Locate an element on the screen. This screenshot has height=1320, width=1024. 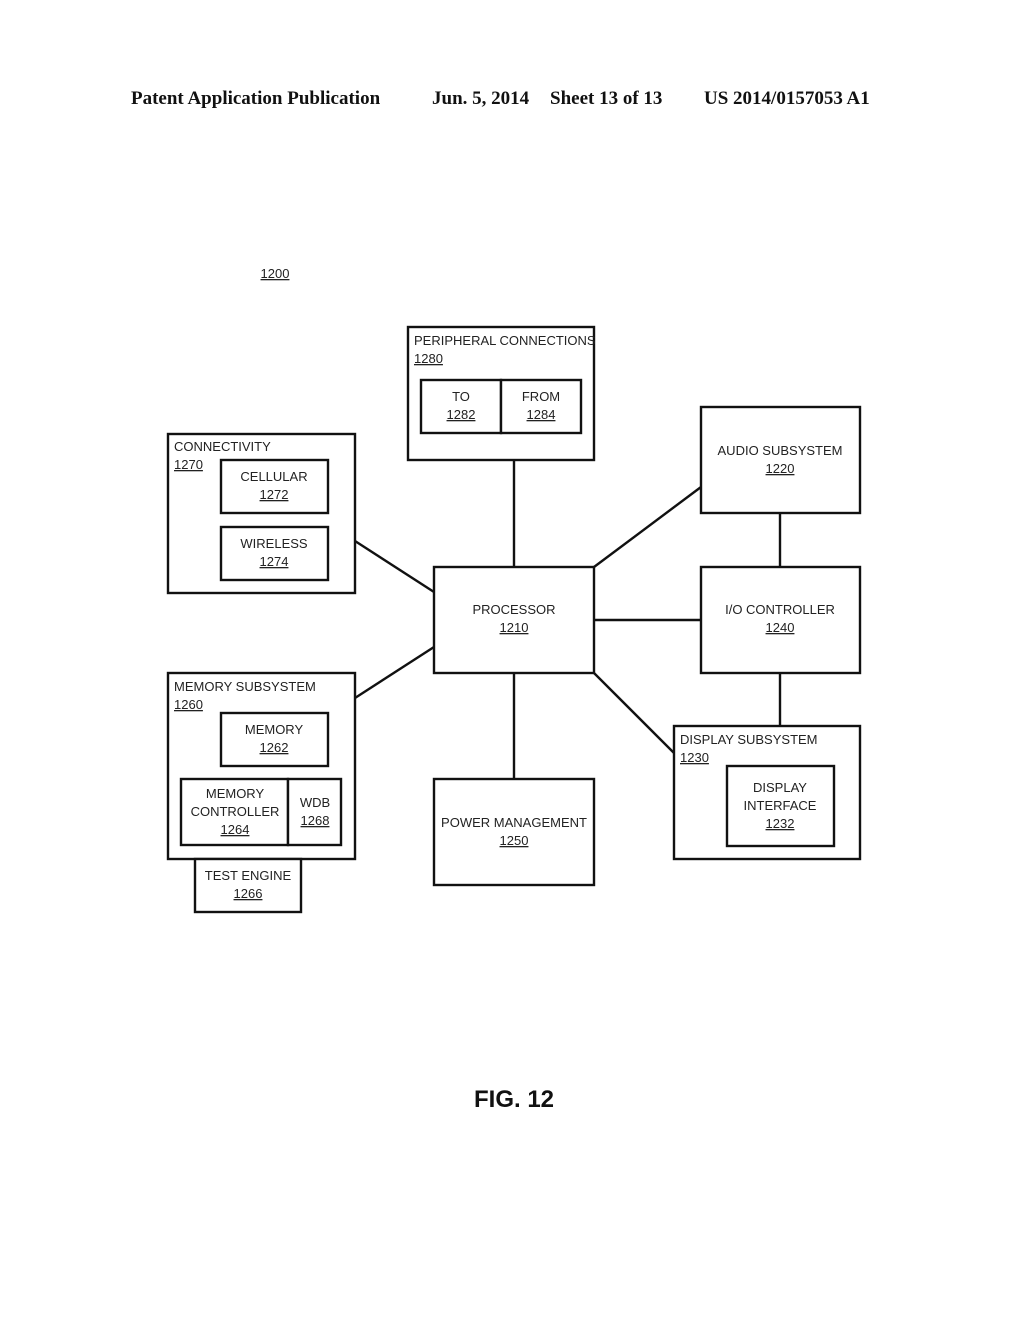
block-number: 1264 is located at coordinates (235, 829).